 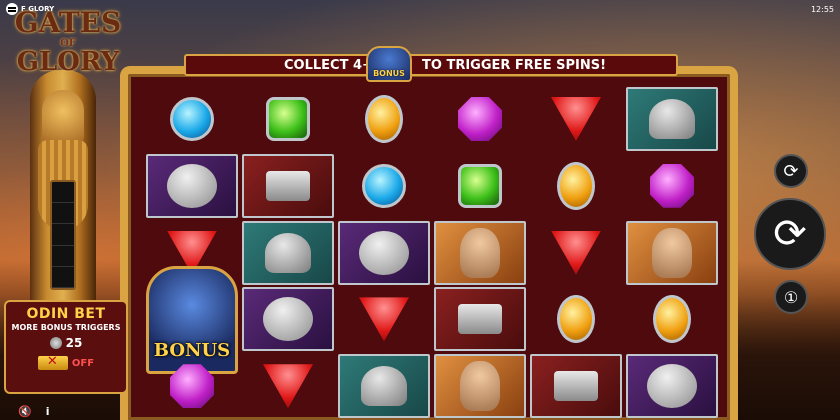 What do you see at coordinates (66, 314) in the screenshot?
I see `odin-bet-title: ODIN BET` at bounding box center [66, 314].